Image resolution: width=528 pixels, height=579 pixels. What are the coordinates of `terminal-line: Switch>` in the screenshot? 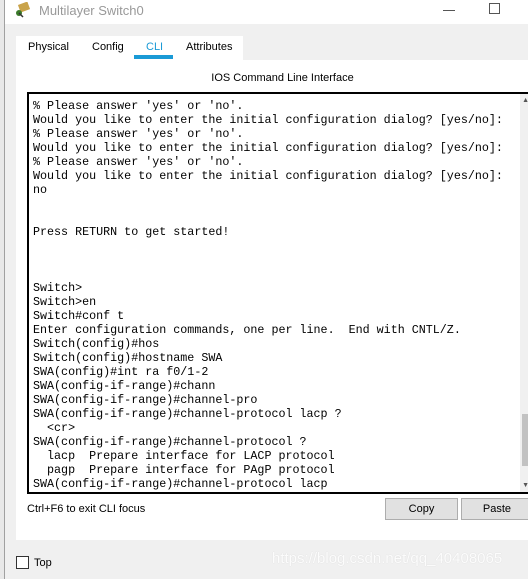 It's located at (58, 288).